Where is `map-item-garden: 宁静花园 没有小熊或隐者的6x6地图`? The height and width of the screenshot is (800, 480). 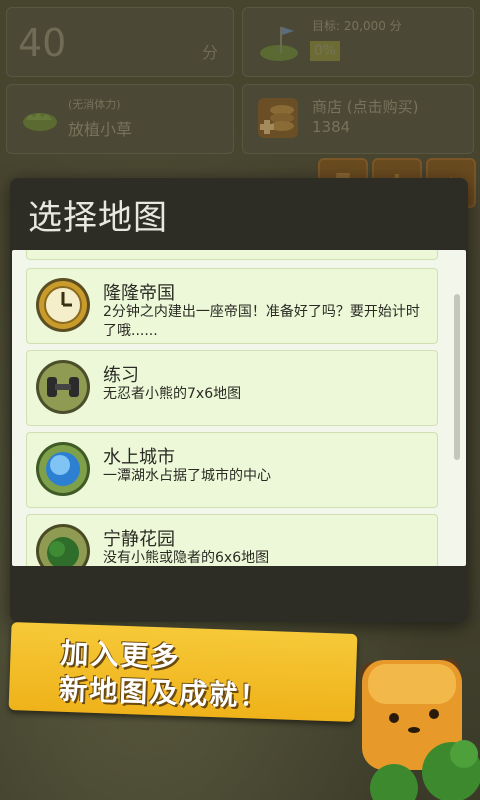
map-item-garden: 宁静花园 没有小熊或隐者的6x6地图 is located at coordinates (232, 540).